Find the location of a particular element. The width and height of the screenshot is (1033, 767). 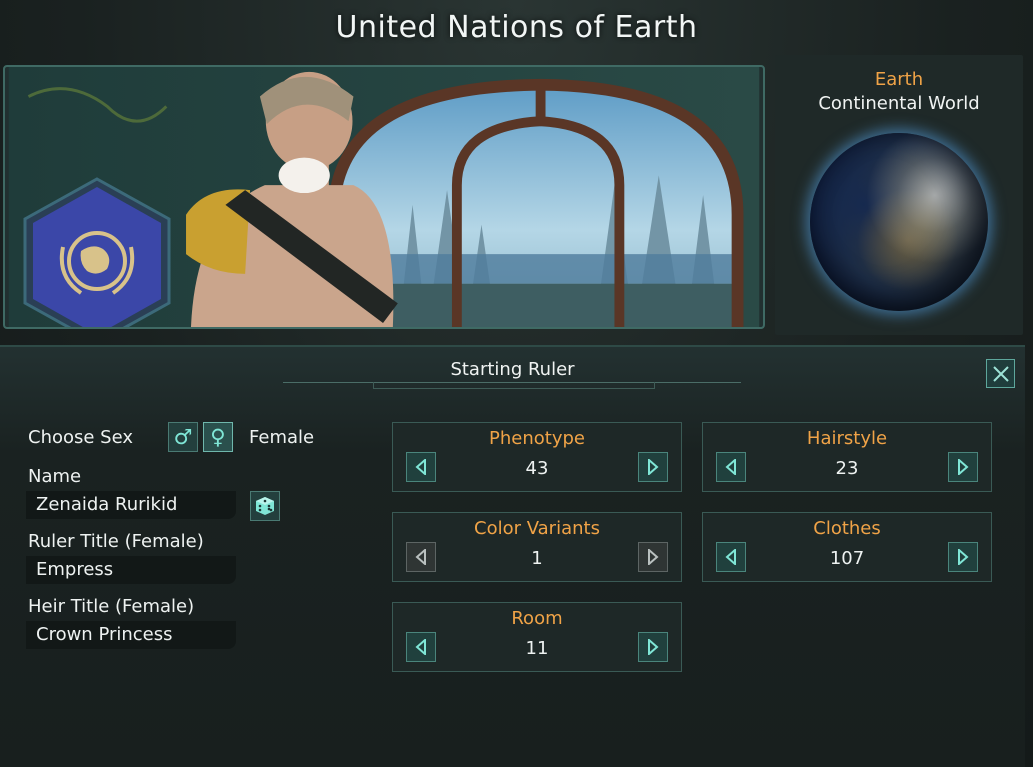

dice-icon is located at coordinates (265, 506).